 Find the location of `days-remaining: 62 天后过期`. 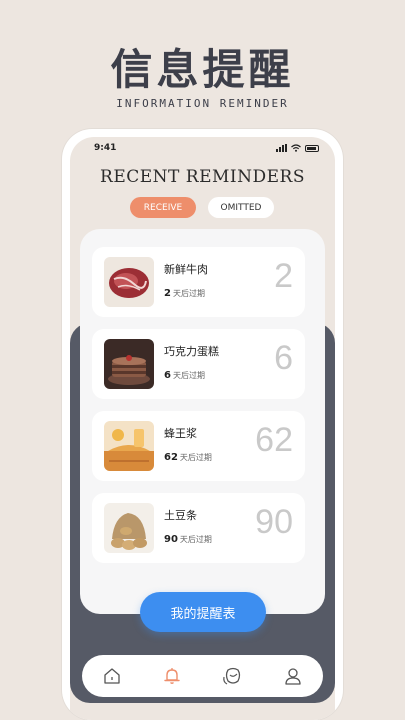

days-remaining: 62 天后过期 is located at coordinates (188, 457).